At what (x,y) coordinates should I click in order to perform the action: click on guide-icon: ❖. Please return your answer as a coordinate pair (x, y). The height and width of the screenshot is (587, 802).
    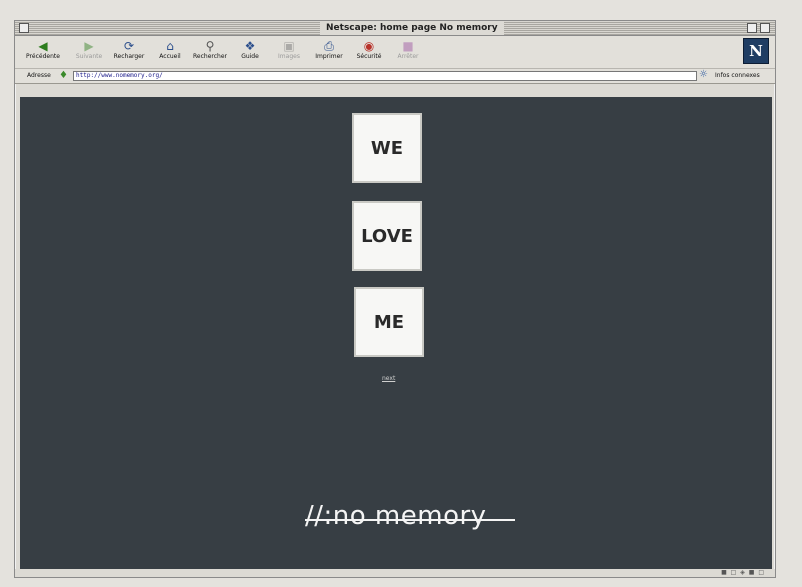
    Looking at the image, I should click on (250, 46).